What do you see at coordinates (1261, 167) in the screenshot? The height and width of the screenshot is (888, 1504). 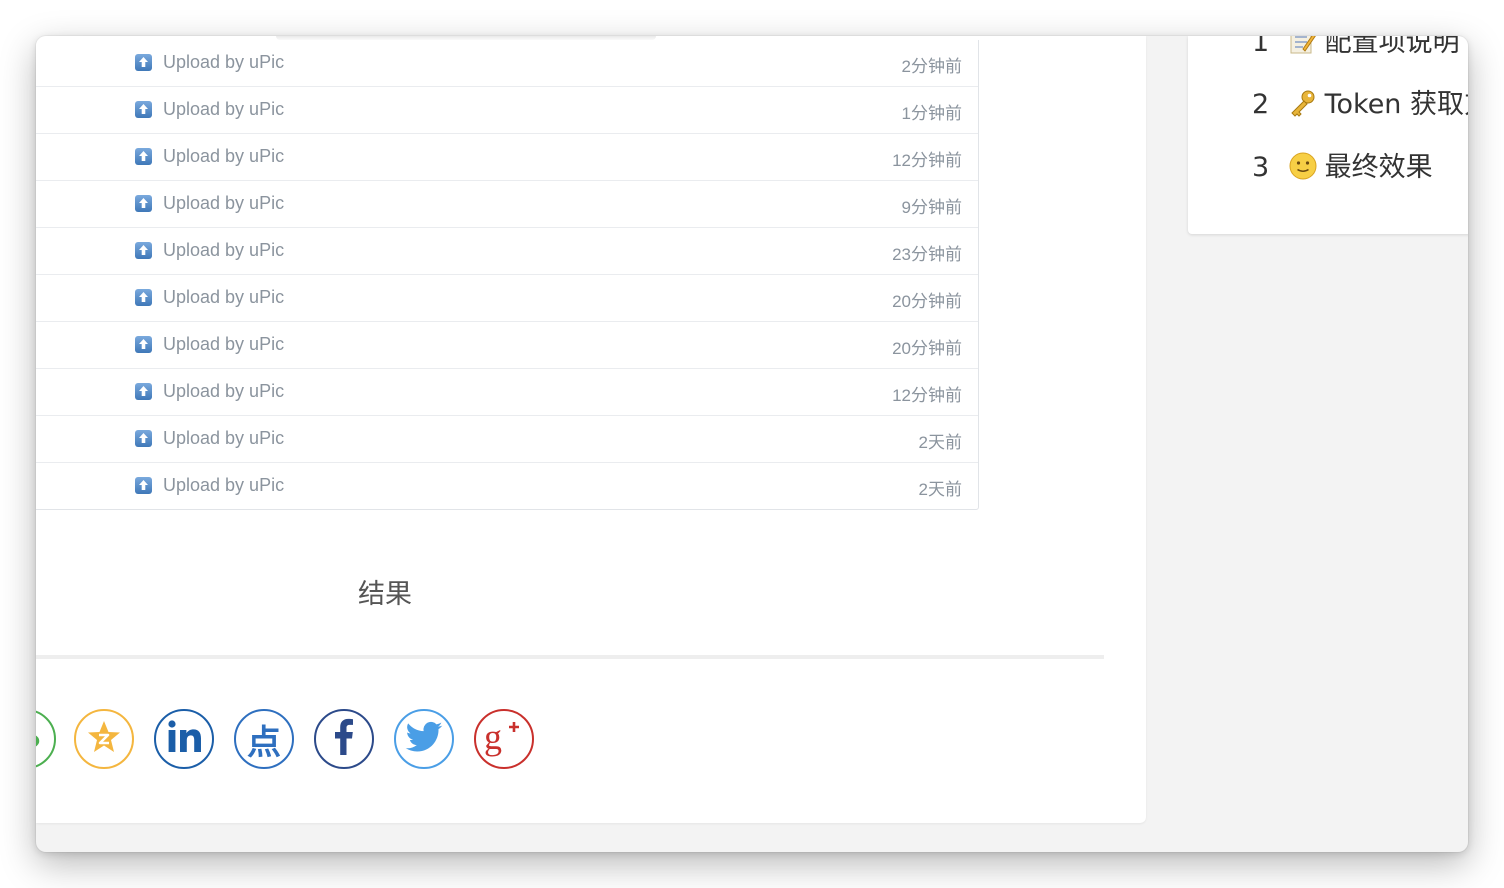 I see `toc-number: 3` at bounding box center [1261, 167].